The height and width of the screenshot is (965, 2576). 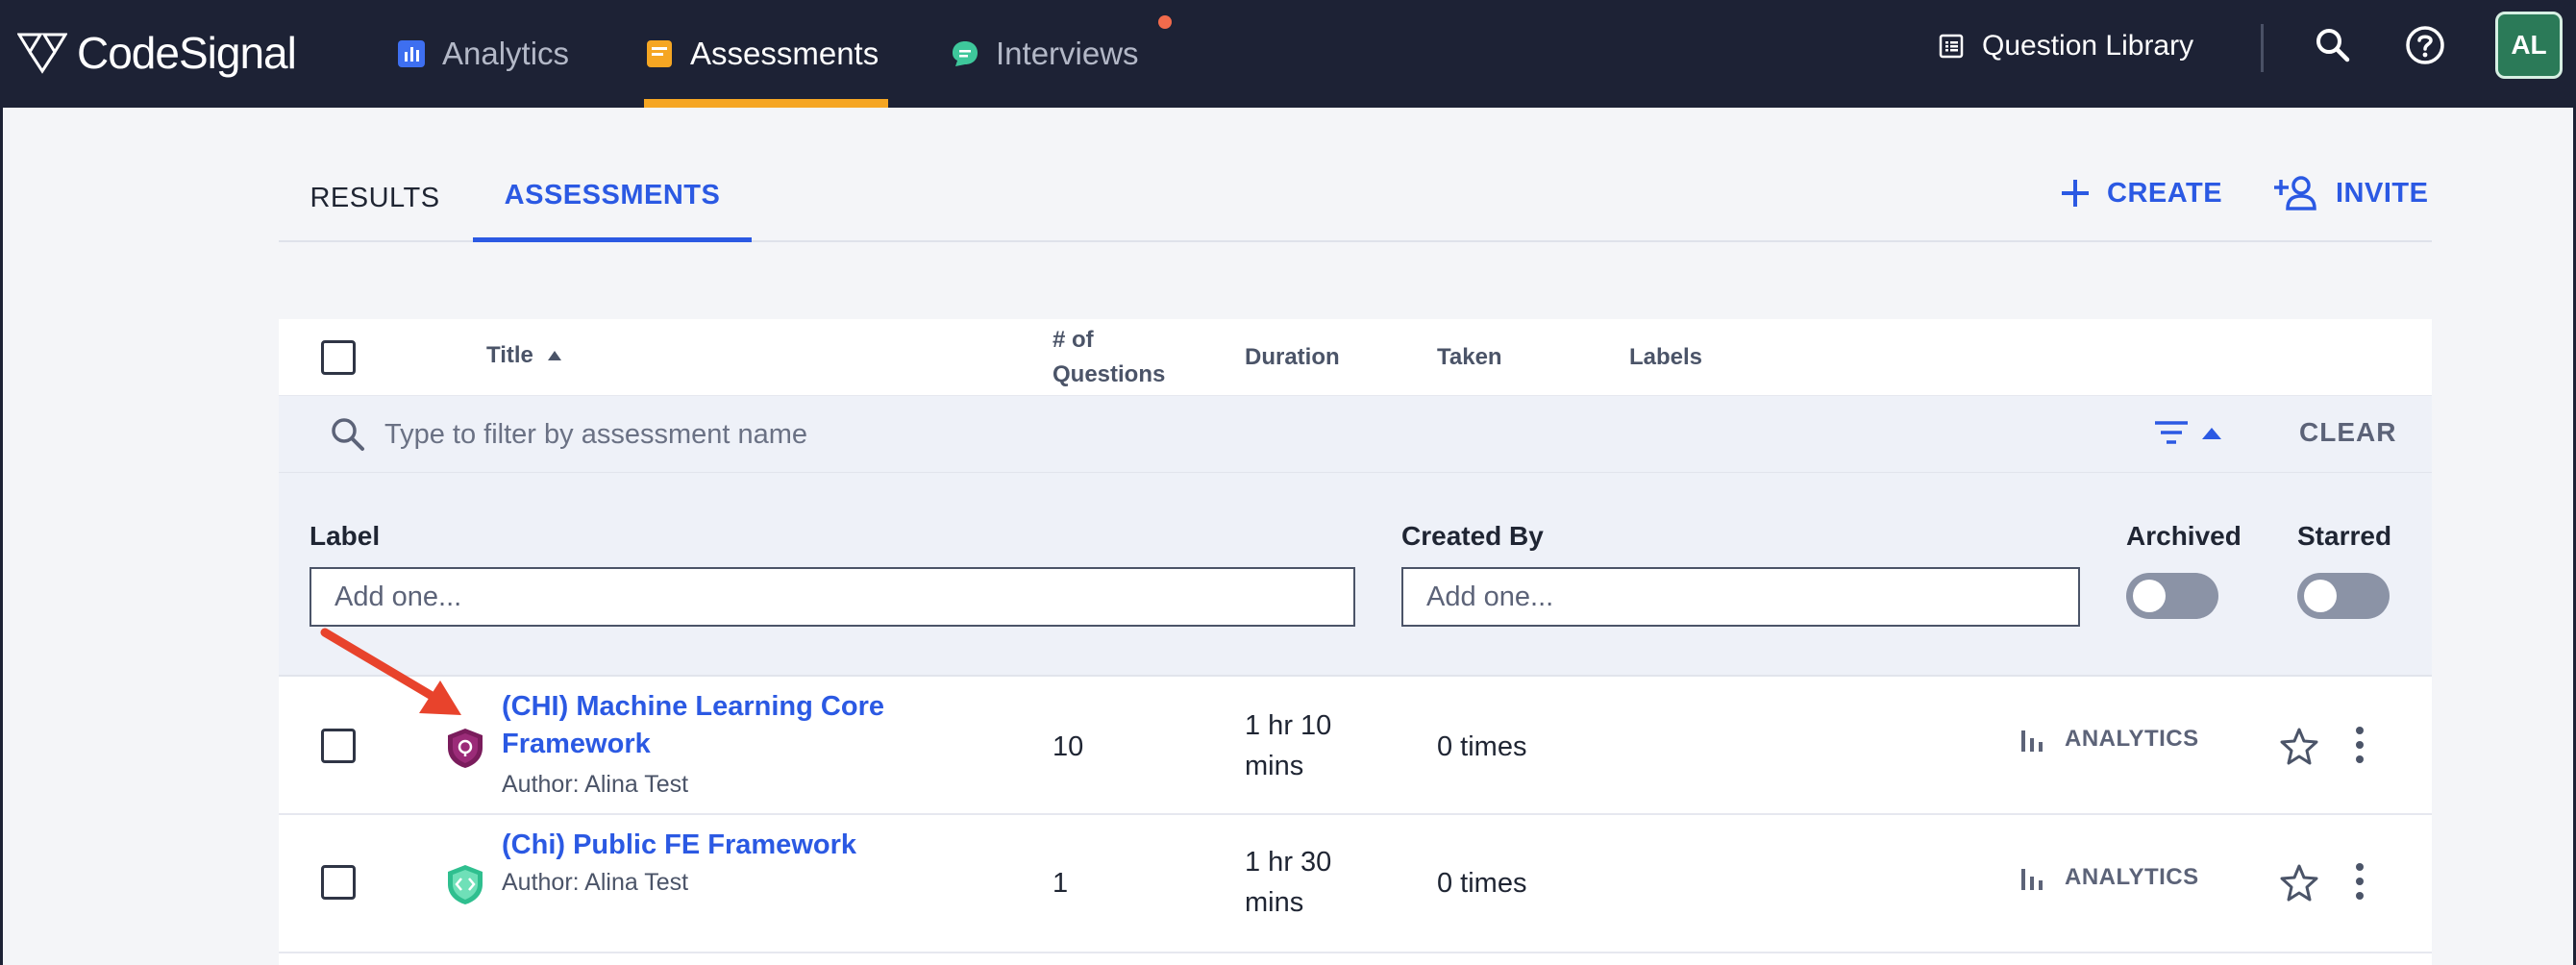 I want to click on shield-purple-icon, so click(x=465, y=749).